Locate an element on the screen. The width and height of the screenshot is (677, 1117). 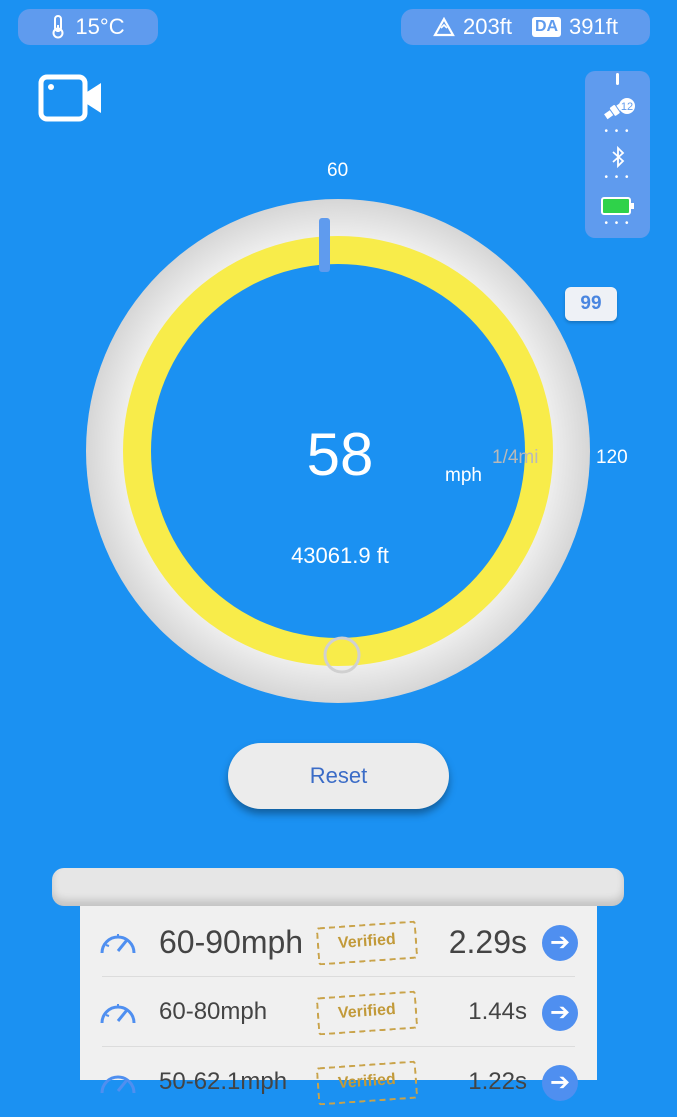
density-altitude-value: 391ft is located at coordinates (593, 26).